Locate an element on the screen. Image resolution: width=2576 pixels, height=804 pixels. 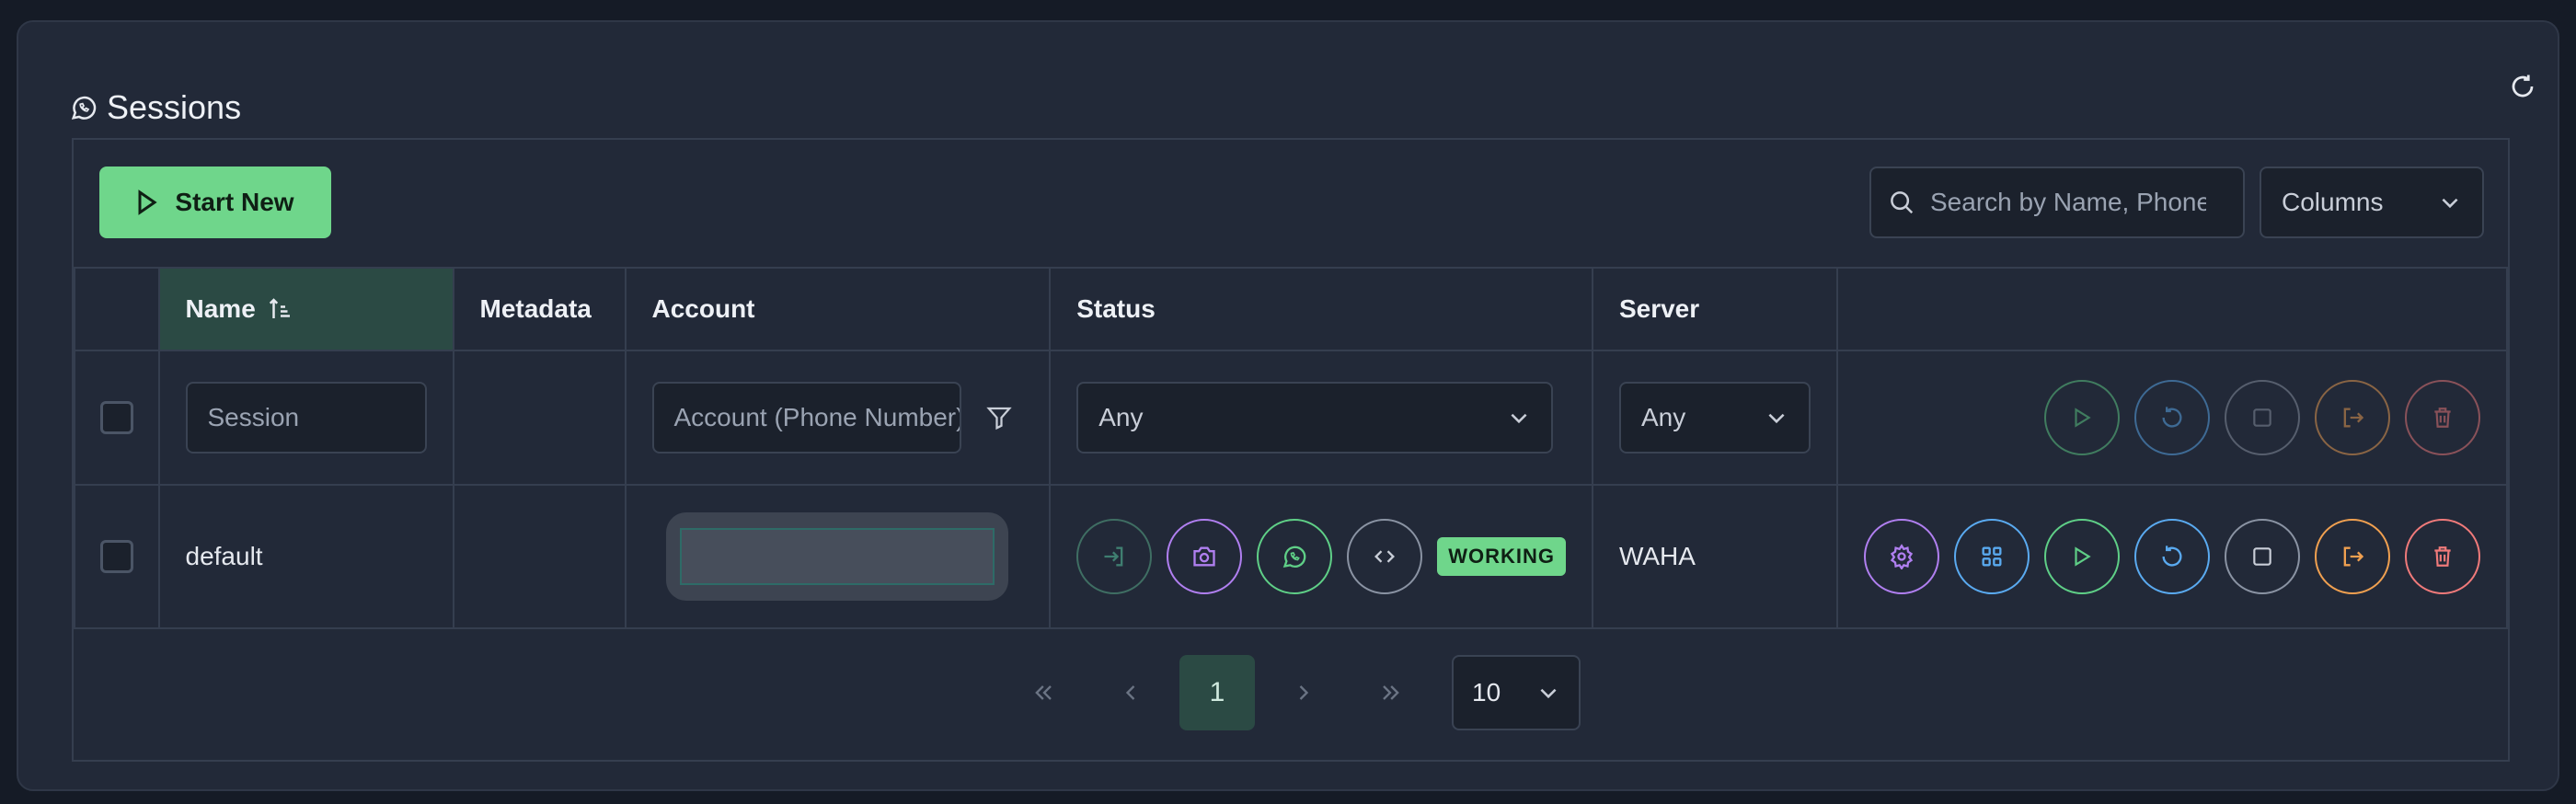
table-toolbar: Start New Columns is located at coordinates (1291, 203).